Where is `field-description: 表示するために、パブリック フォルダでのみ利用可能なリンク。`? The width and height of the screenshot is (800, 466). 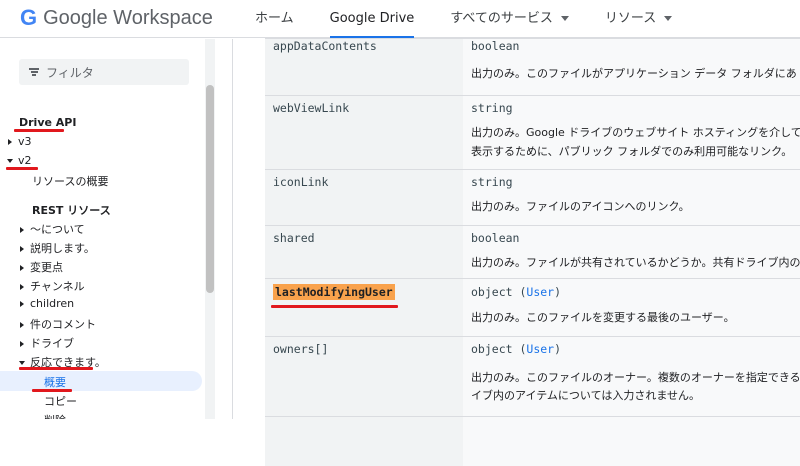 field-description: 表示するために、パブリック フォルダでのみ利用可能なリンク。 is located at coordinates (632, 151).